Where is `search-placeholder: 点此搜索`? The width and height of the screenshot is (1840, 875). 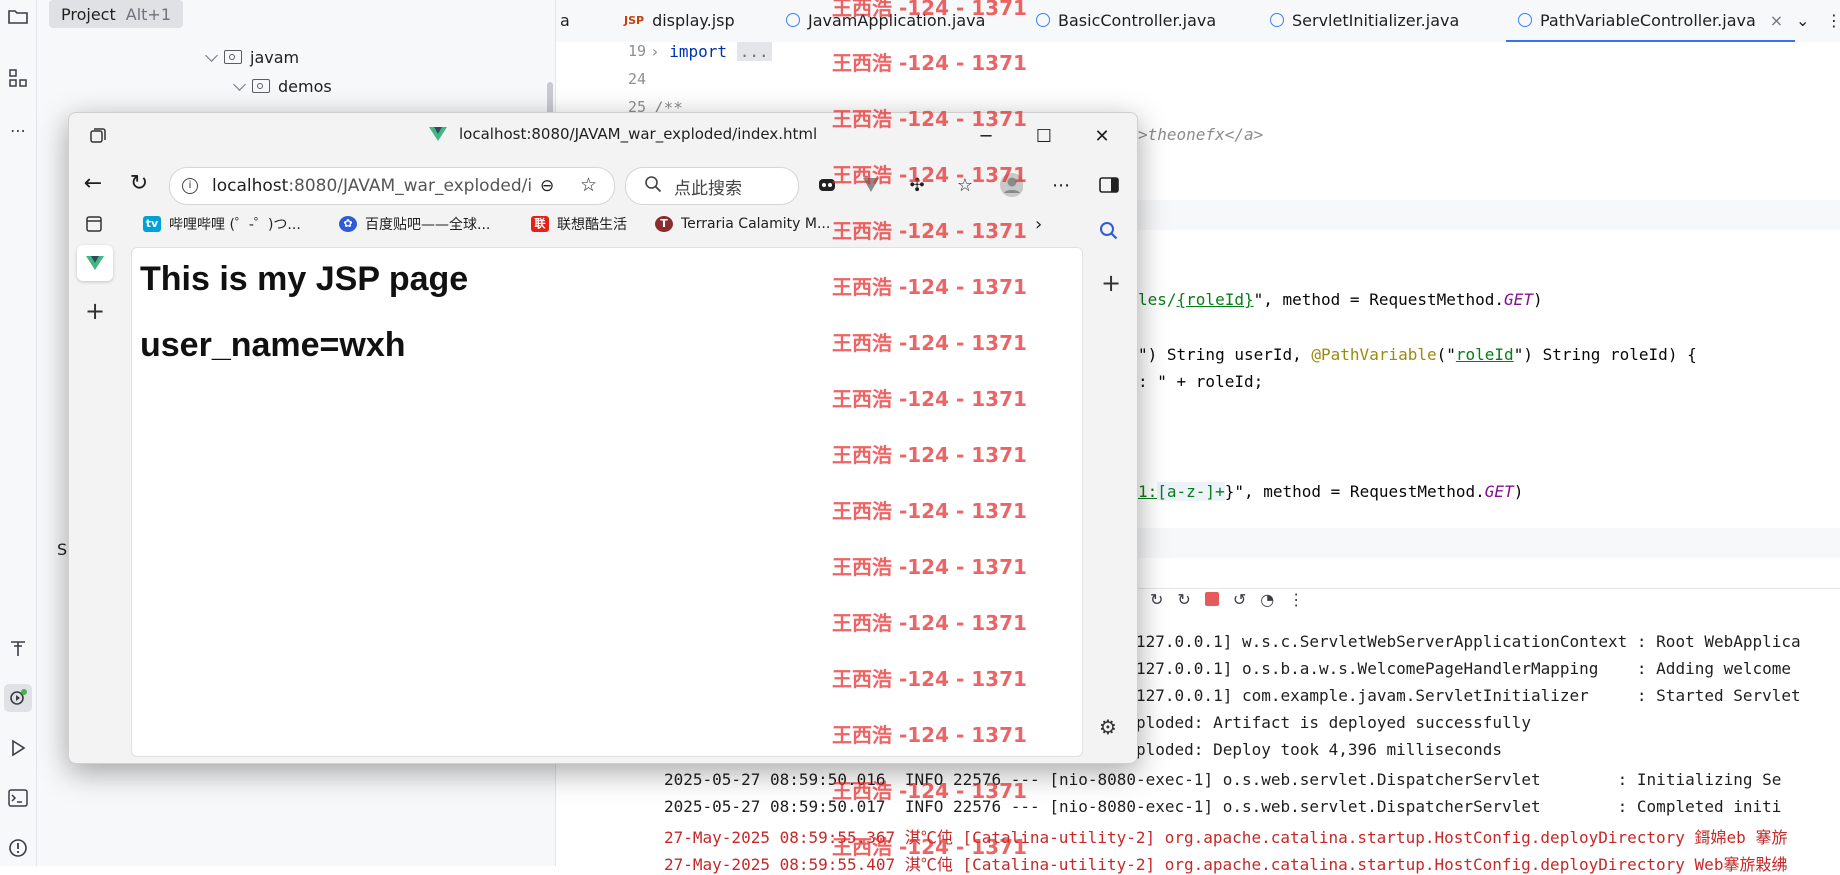
search-placeholder: 点此搜索 is located at coordinates (708, 188).